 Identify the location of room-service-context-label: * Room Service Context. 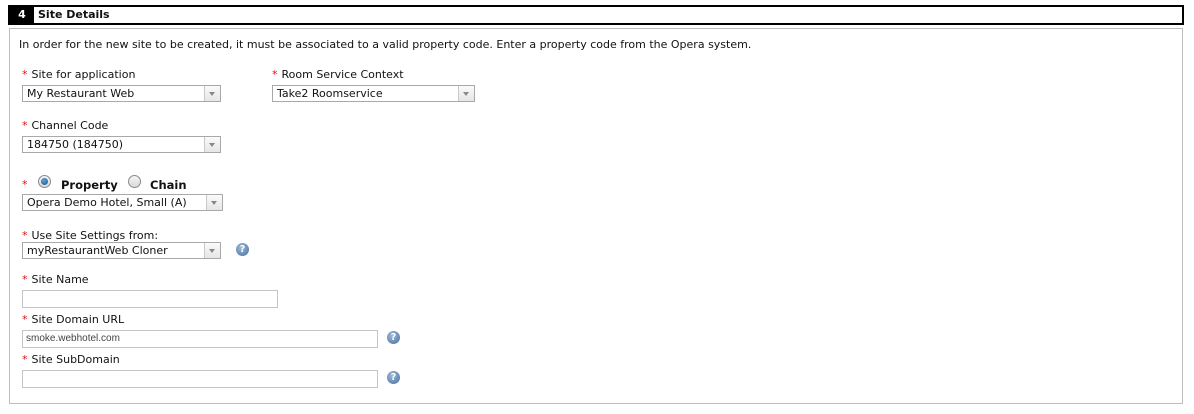
(338, 74).